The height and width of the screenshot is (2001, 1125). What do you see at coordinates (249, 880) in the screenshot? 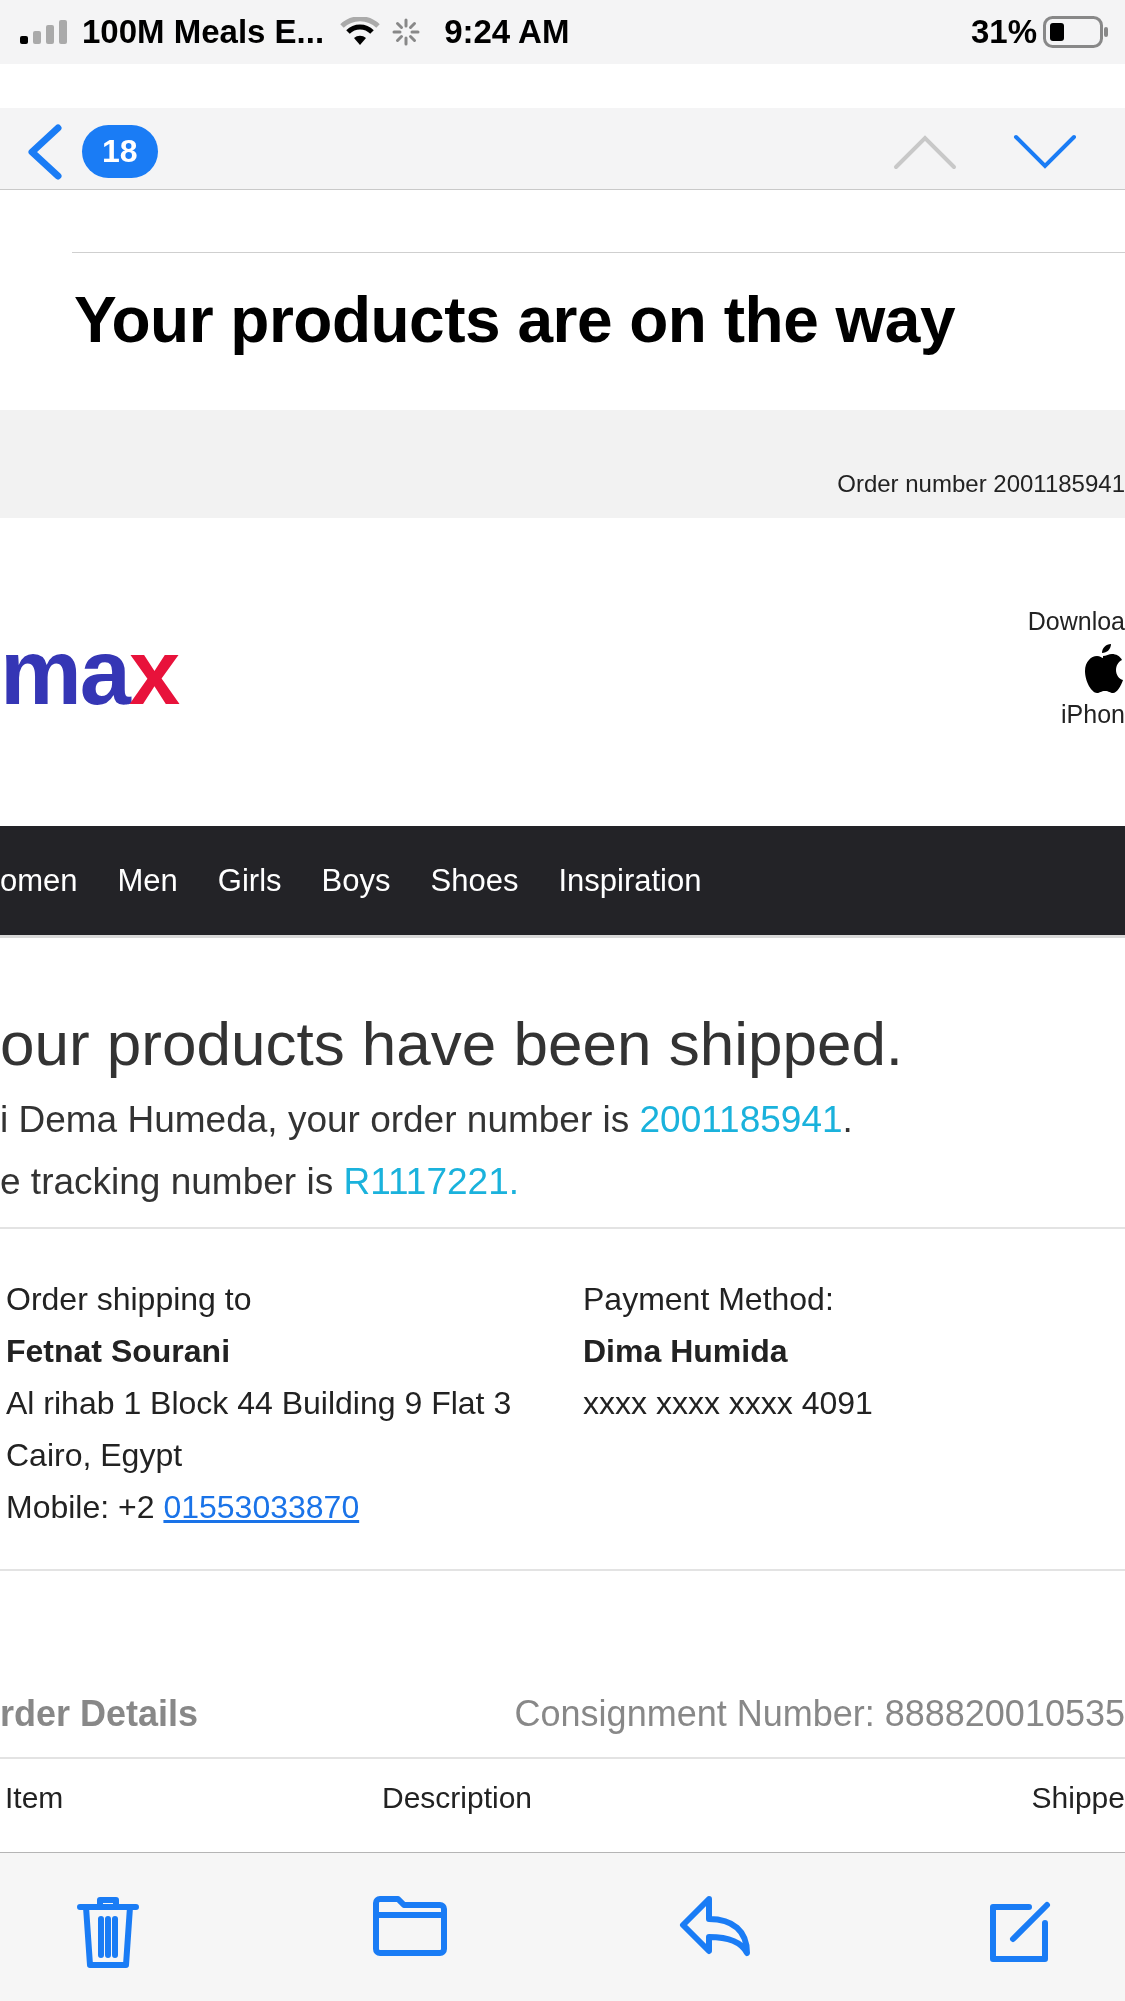
I see `category-link: Girls` at bounding box center [249, 880].